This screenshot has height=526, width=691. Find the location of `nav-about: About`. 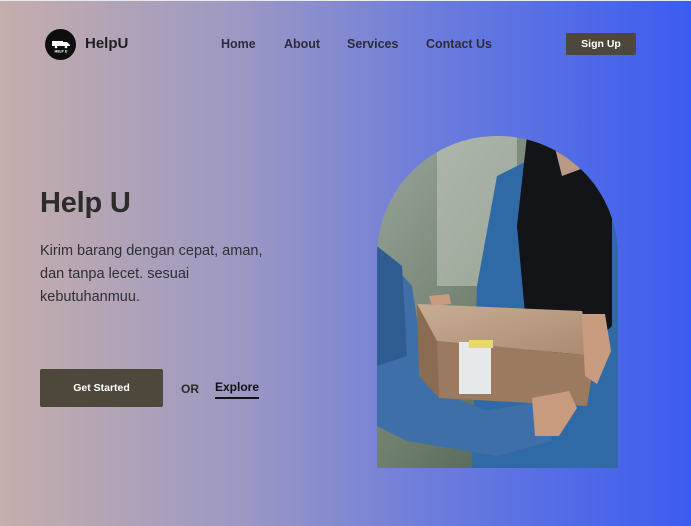

nav-about: About is located at coordinates (302, 44).